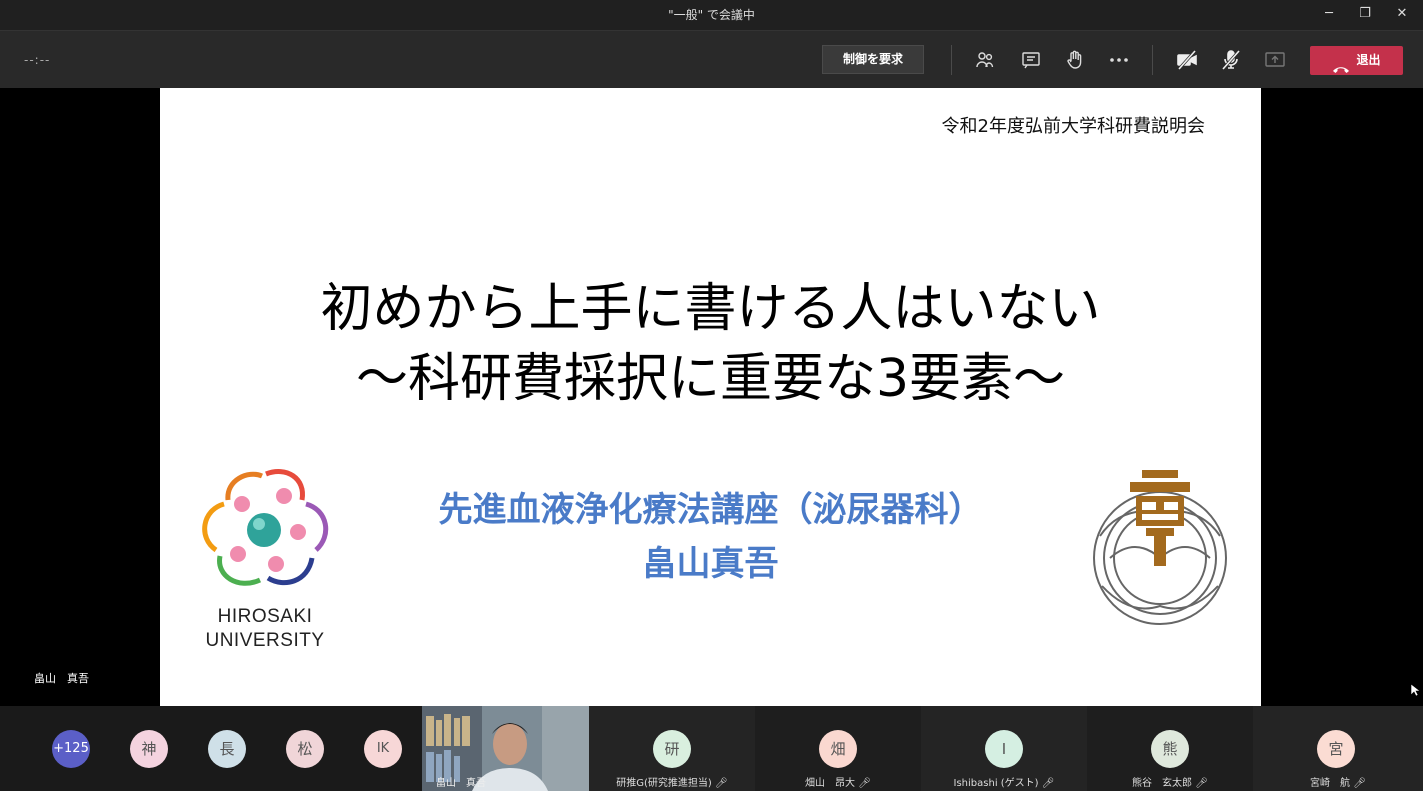 This screenshot has height=791, width=1423. Describe the element at coordinates (37, 60) in the screenshot. I see `meeting-timer: --:--` at that location.